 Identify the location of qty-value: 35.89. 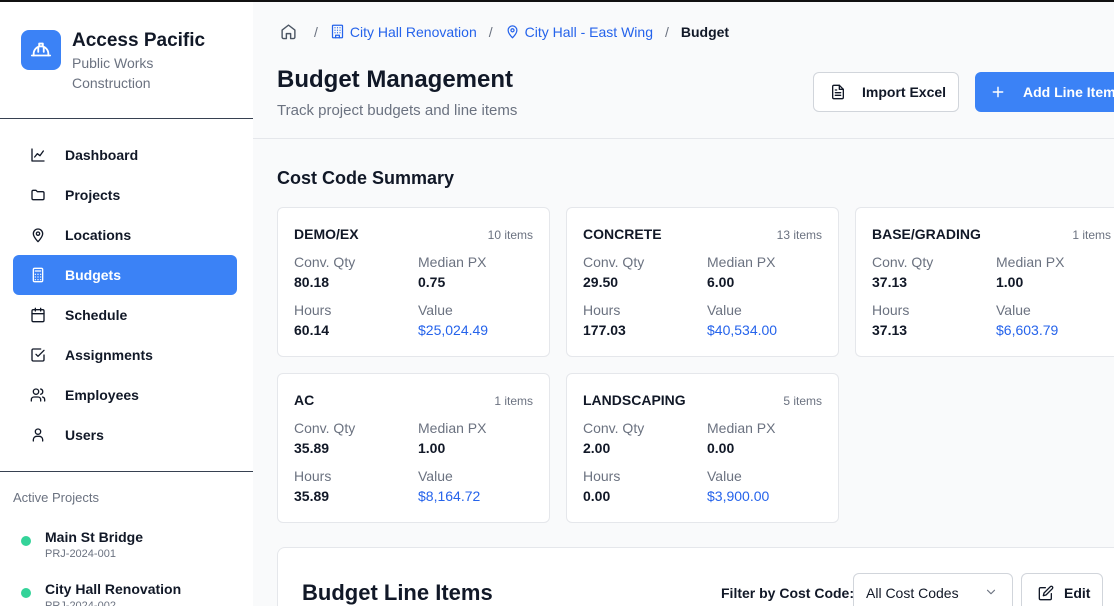
(312, 448).